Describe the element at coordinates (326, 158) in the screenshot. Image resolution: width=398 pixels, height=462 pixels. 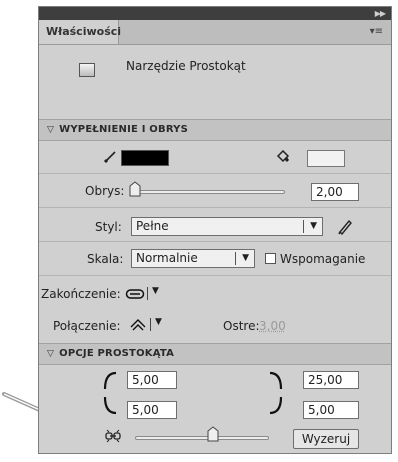
I see `fill-color-swatch` at that location.